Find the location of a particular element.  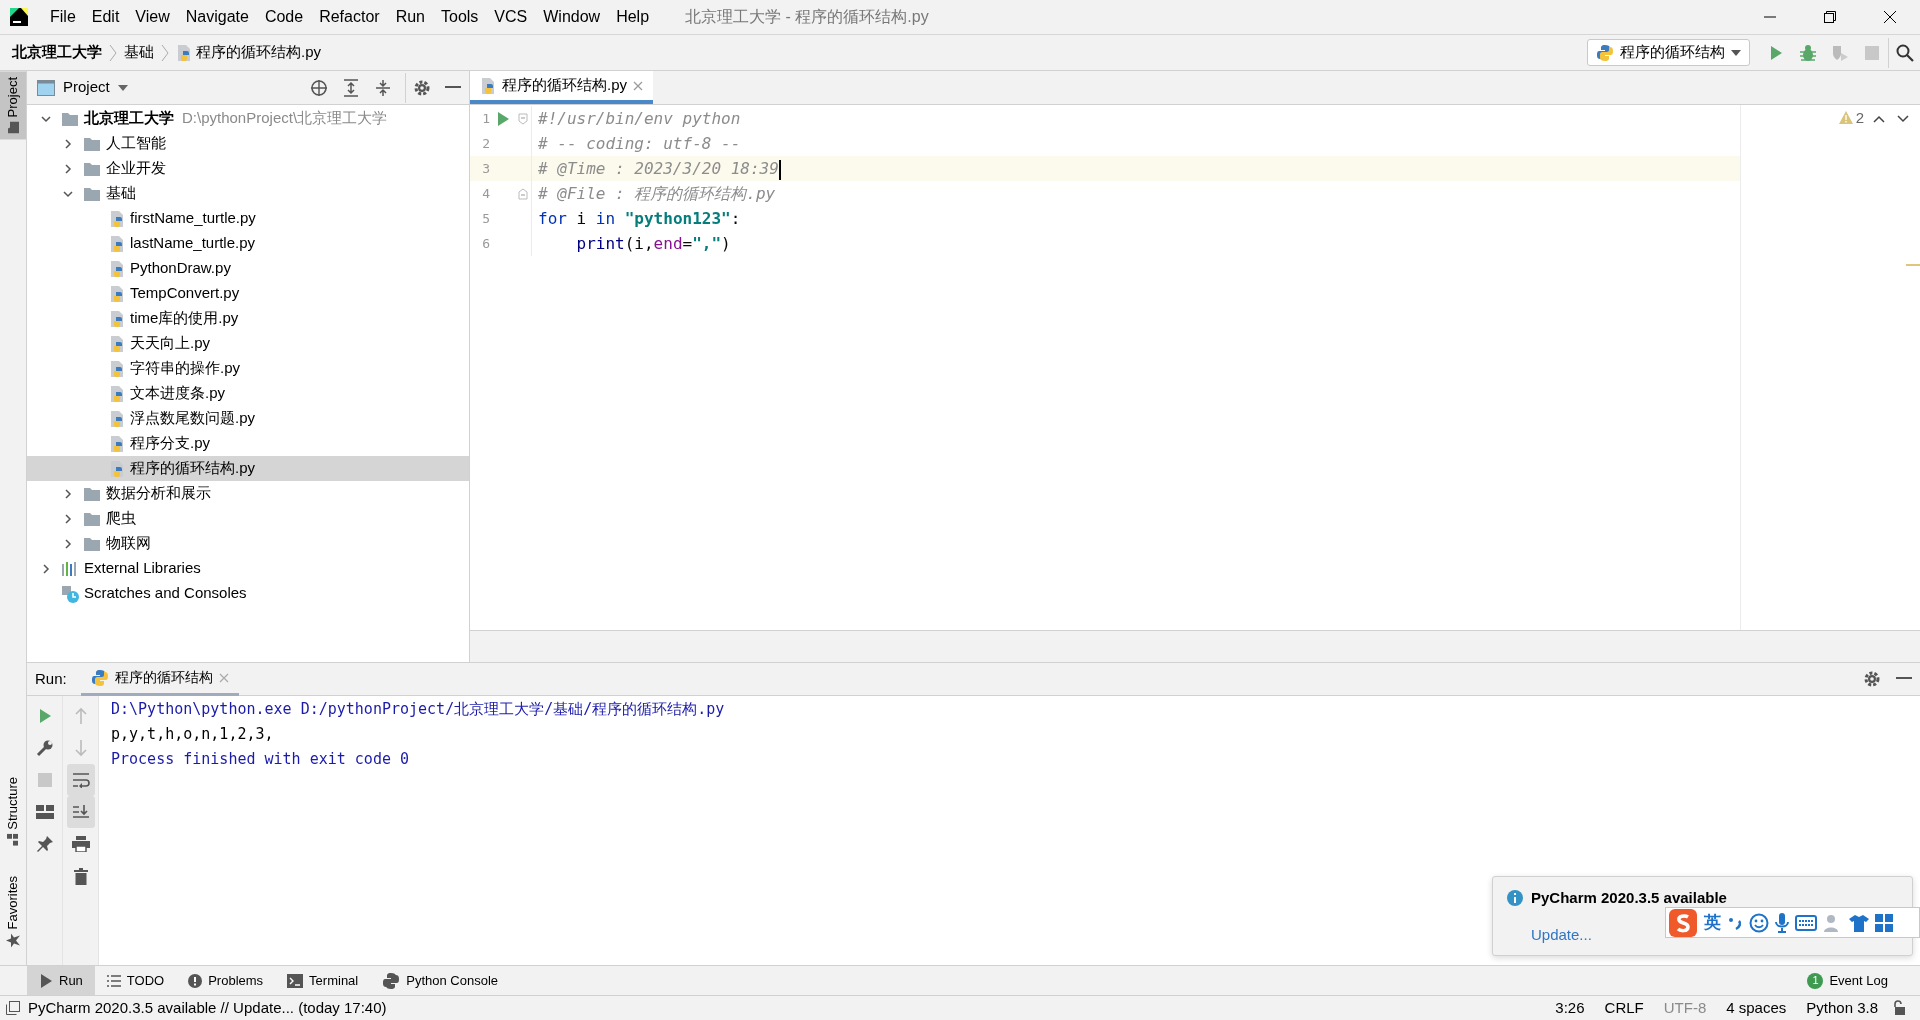

smiley-icon is located at coordinates (1759, 922).